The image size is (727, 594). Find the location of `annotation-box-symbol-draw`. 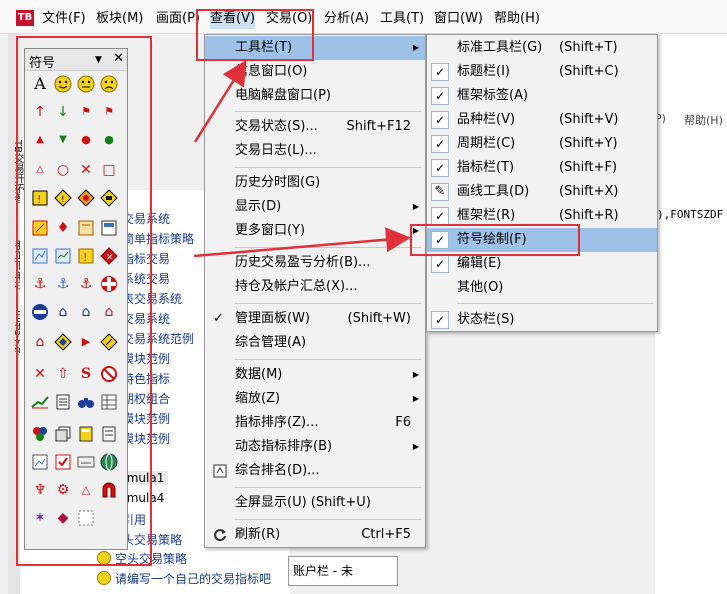

annotation-box-symbol-draw is located at coordinates (495, 240).